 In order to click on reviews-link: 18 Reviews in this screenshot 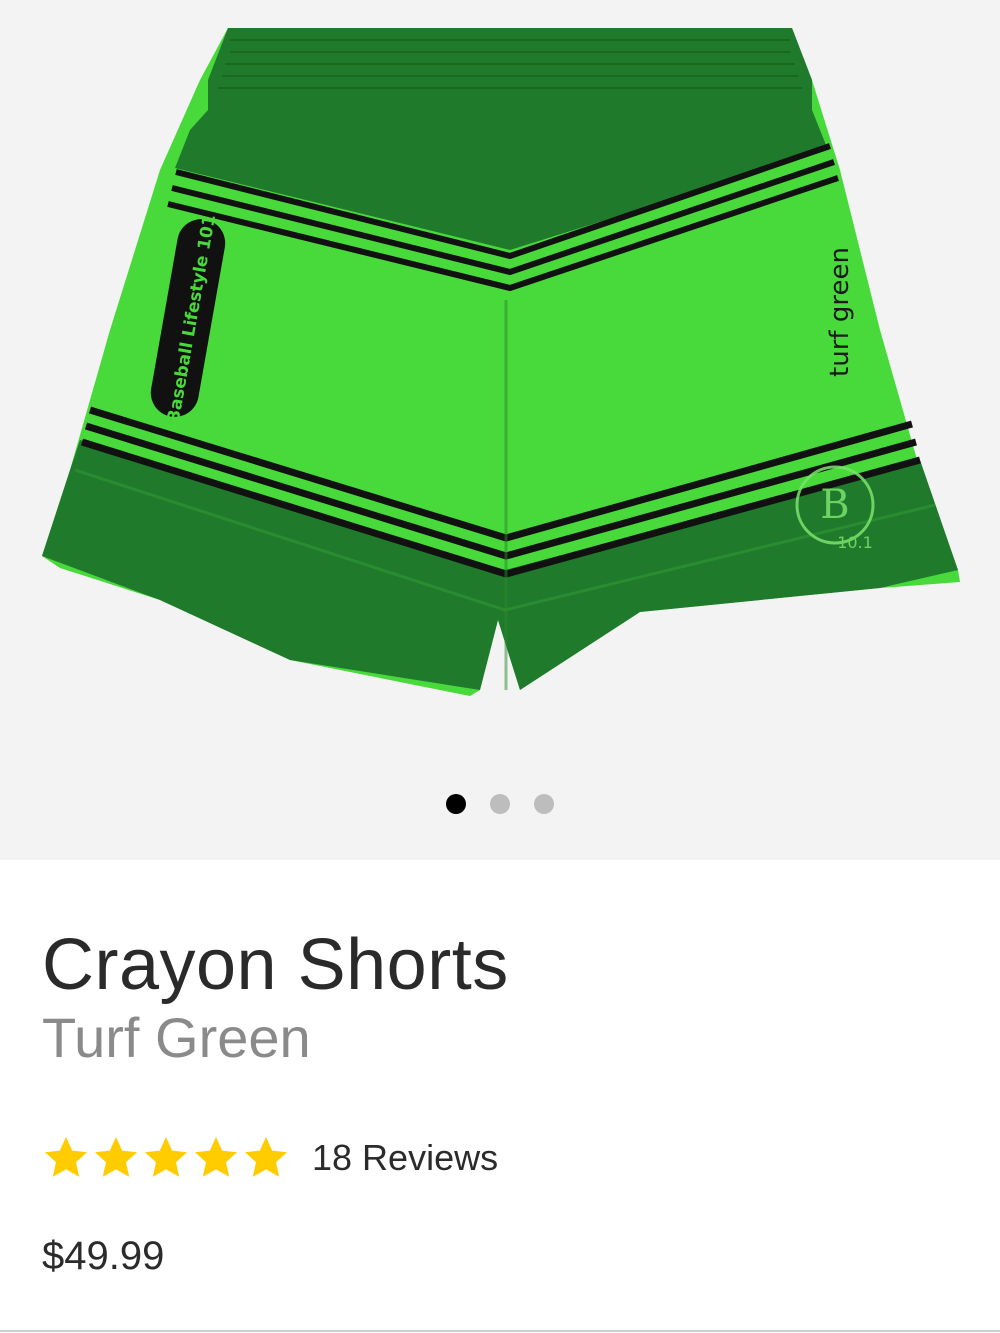, I will do `click(405, 1158)`.